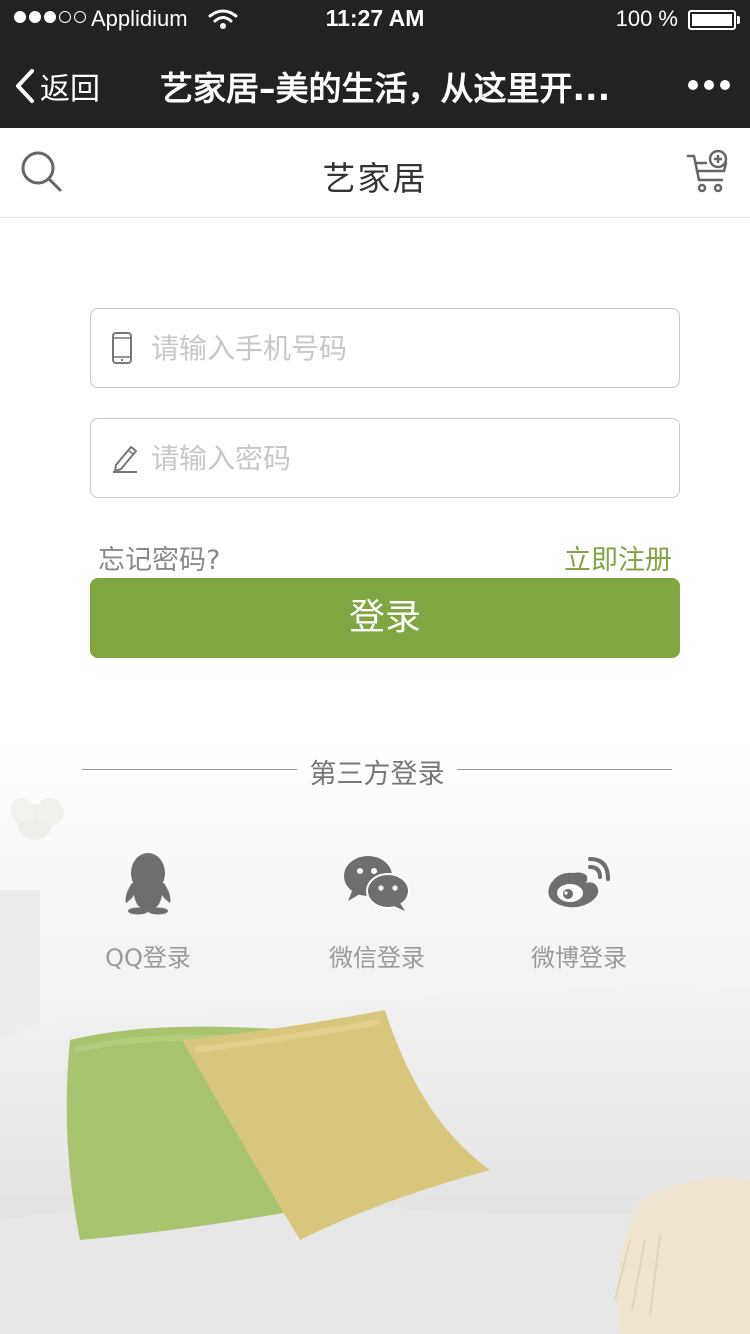  I want to click on app-header: 艺家居, so click(375, 173).